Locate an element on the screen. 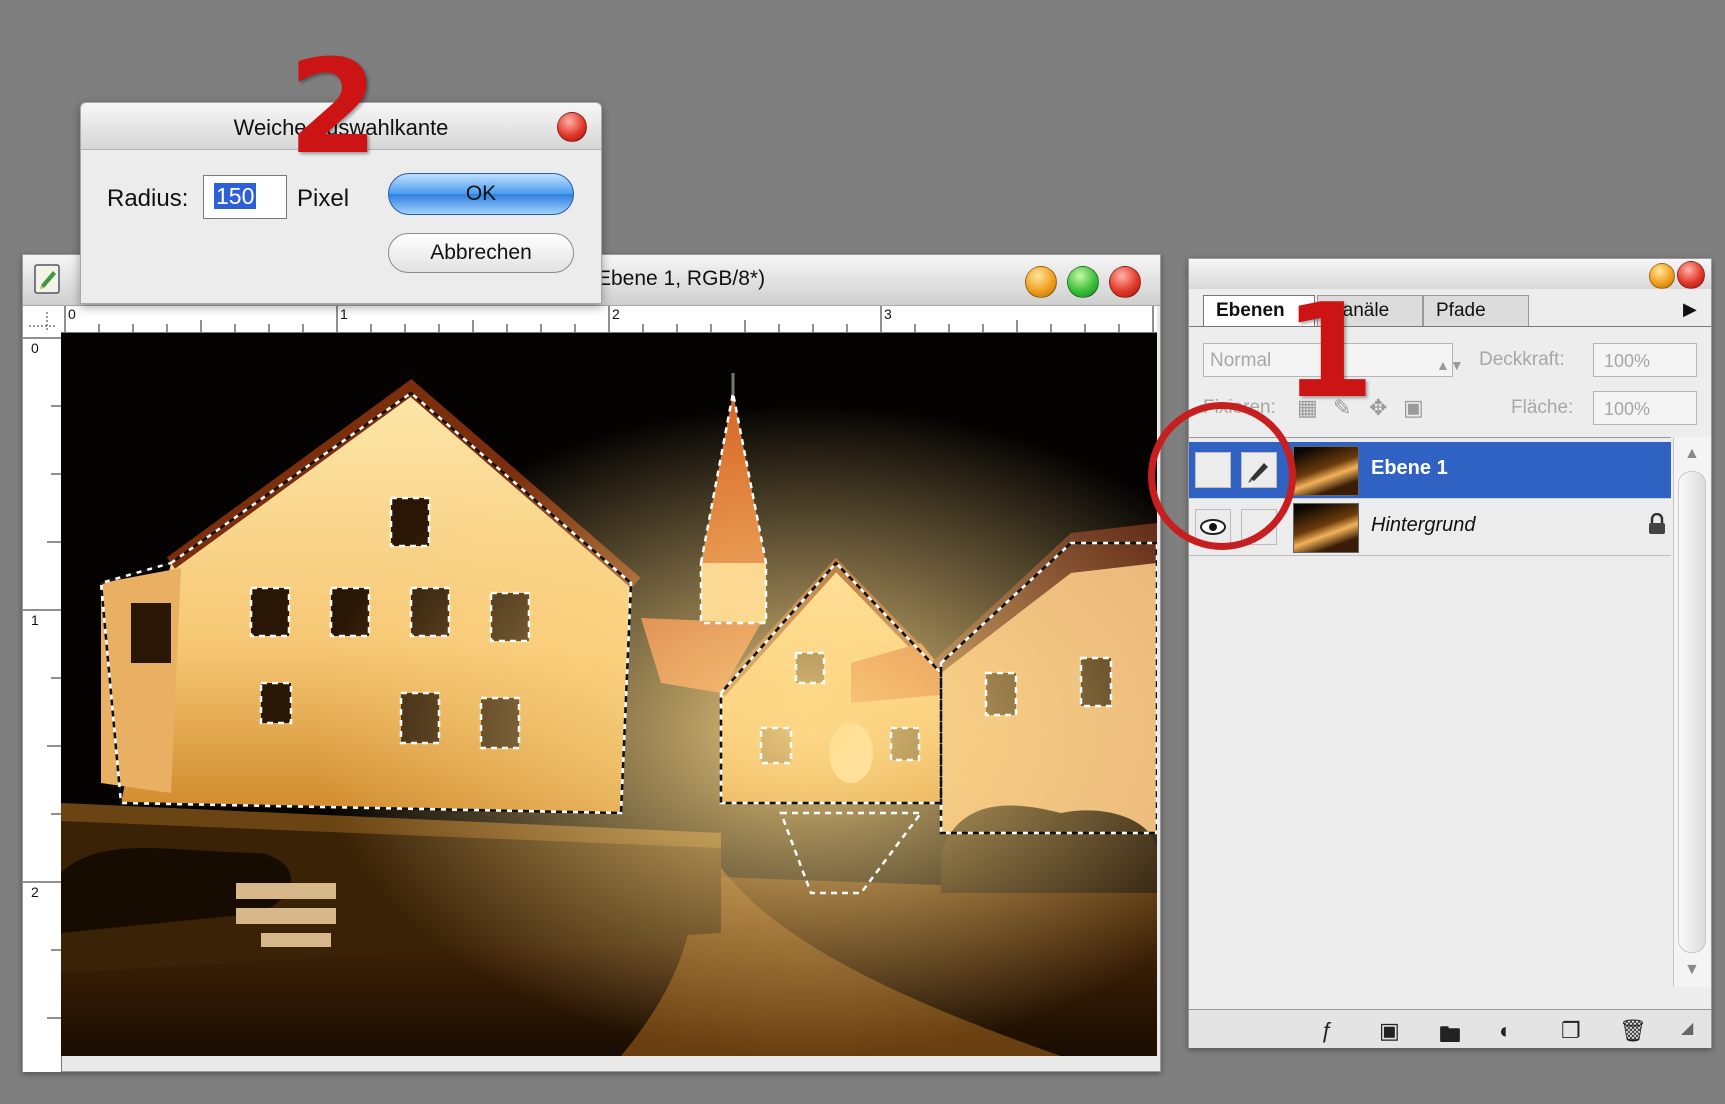  ruler-label-0: 0 is located at coordinates (72, 314).